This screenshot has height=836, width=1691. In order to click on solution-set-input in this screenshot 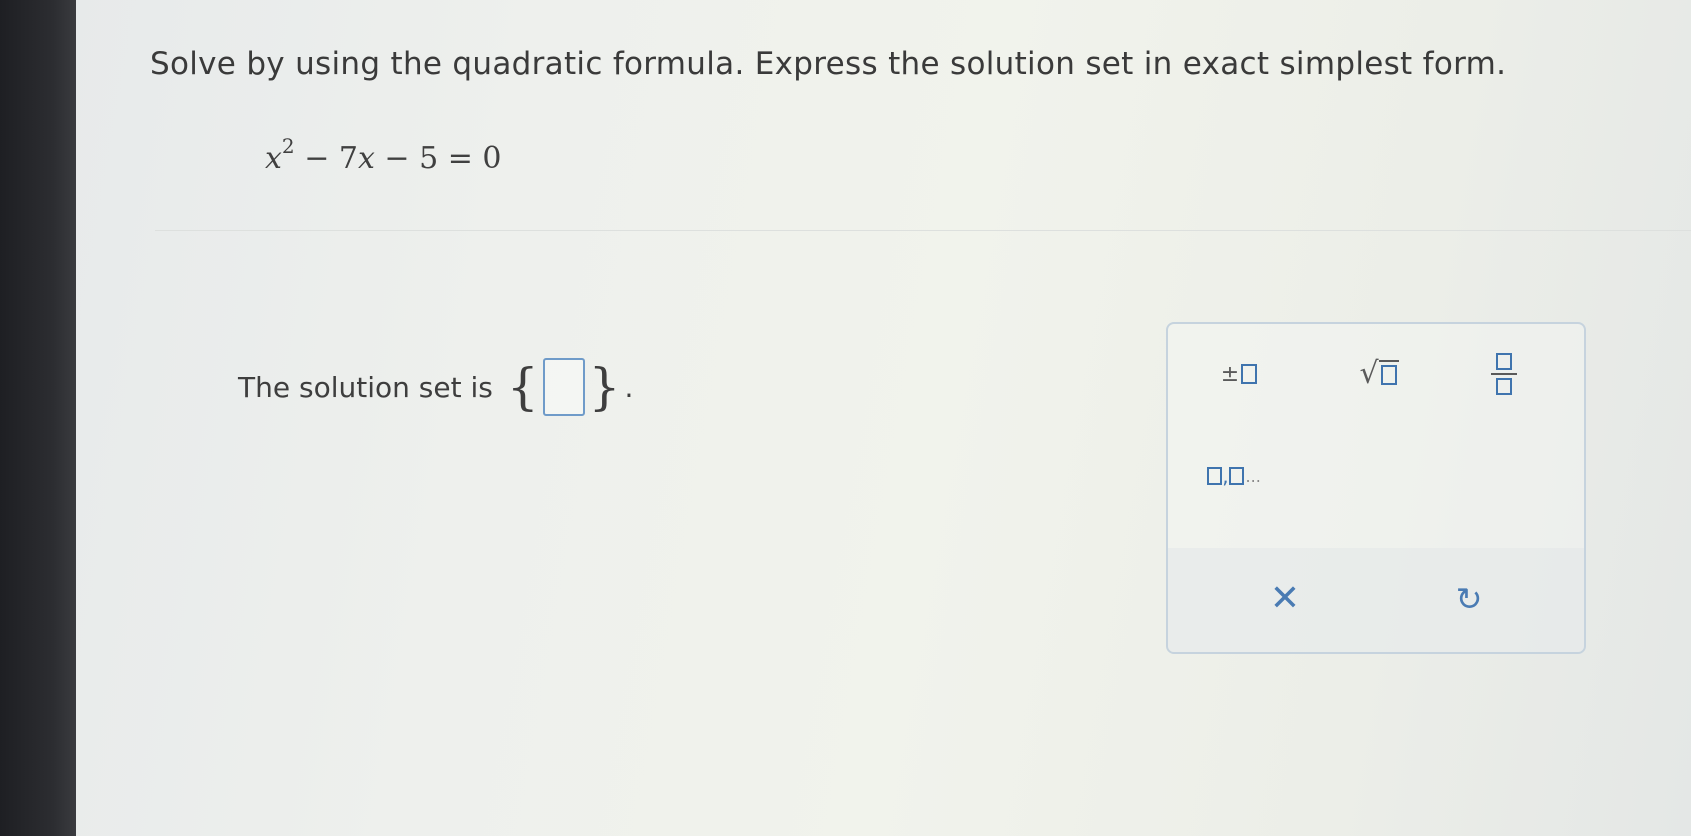, I will do `click(563, 387)`.